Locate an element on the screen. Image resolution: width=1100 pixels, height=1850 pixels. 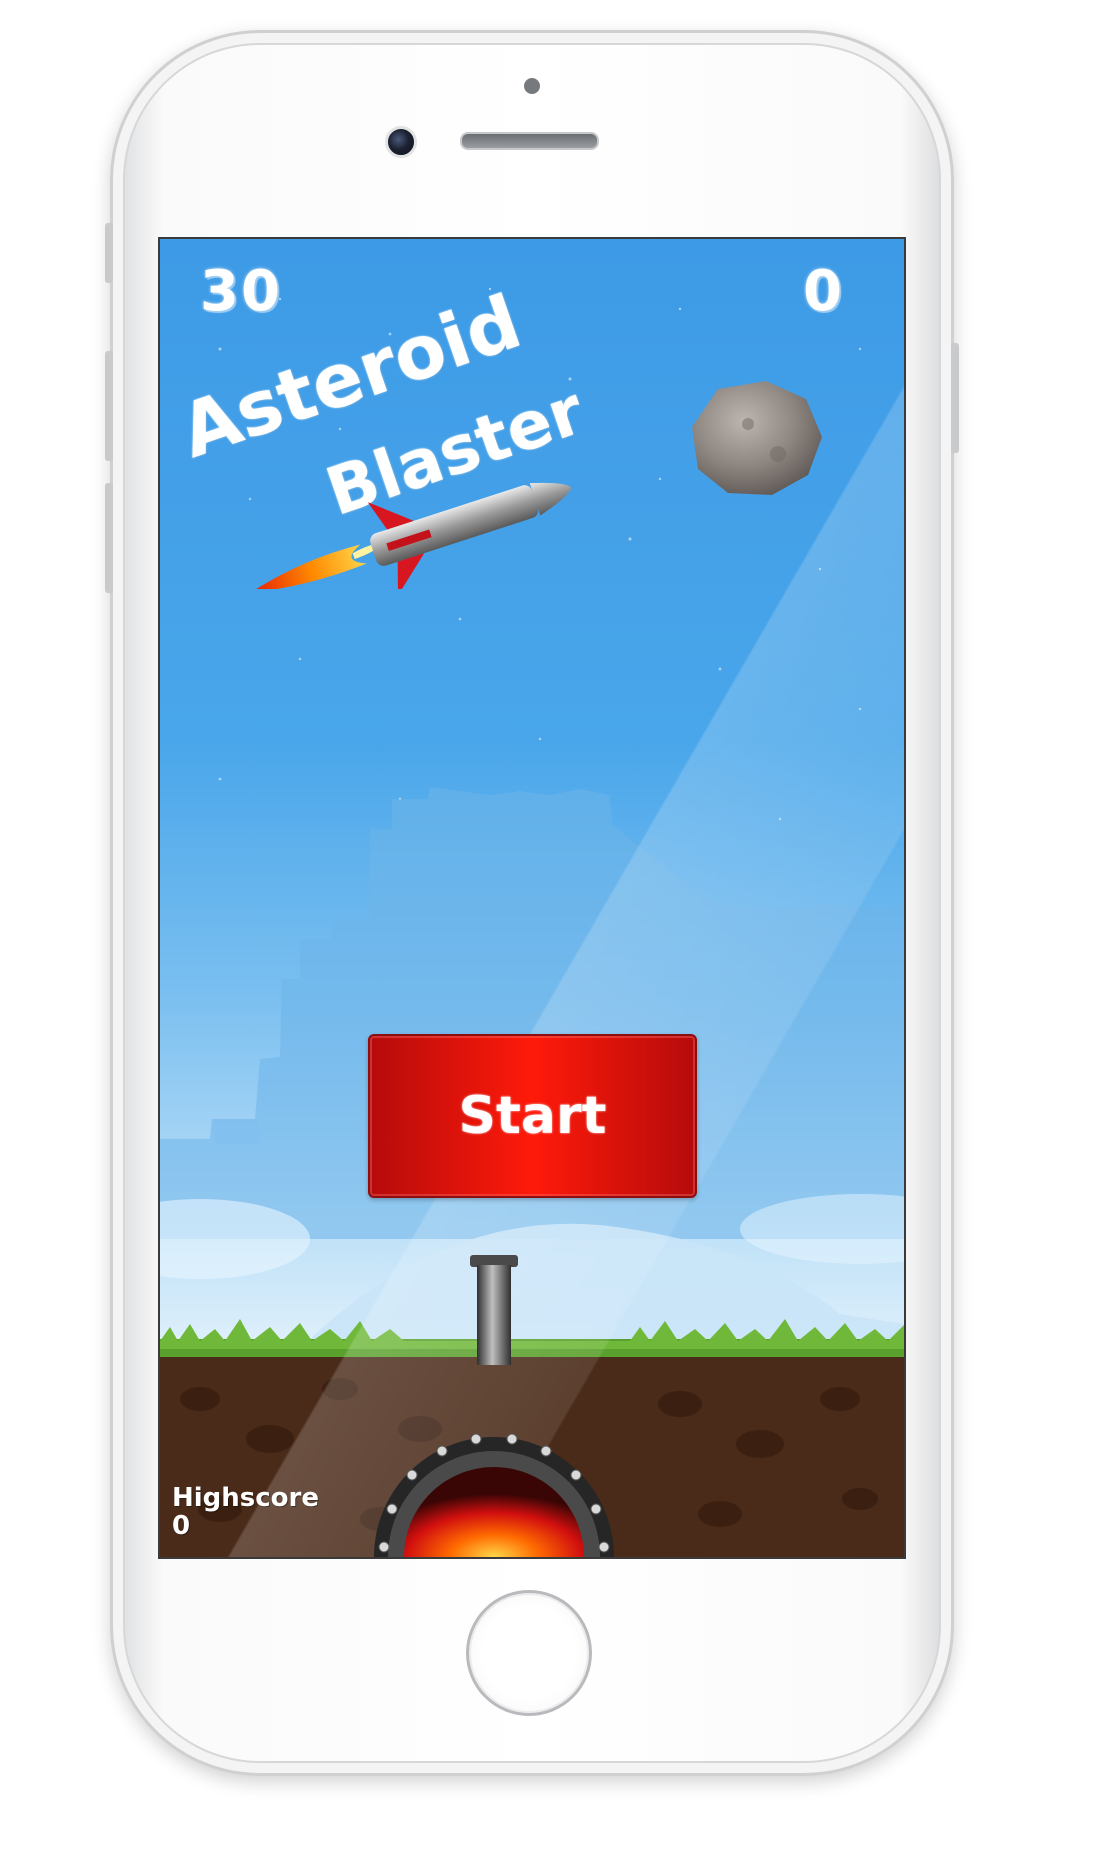
cannon-icon is located at coordinates (494, 1402).